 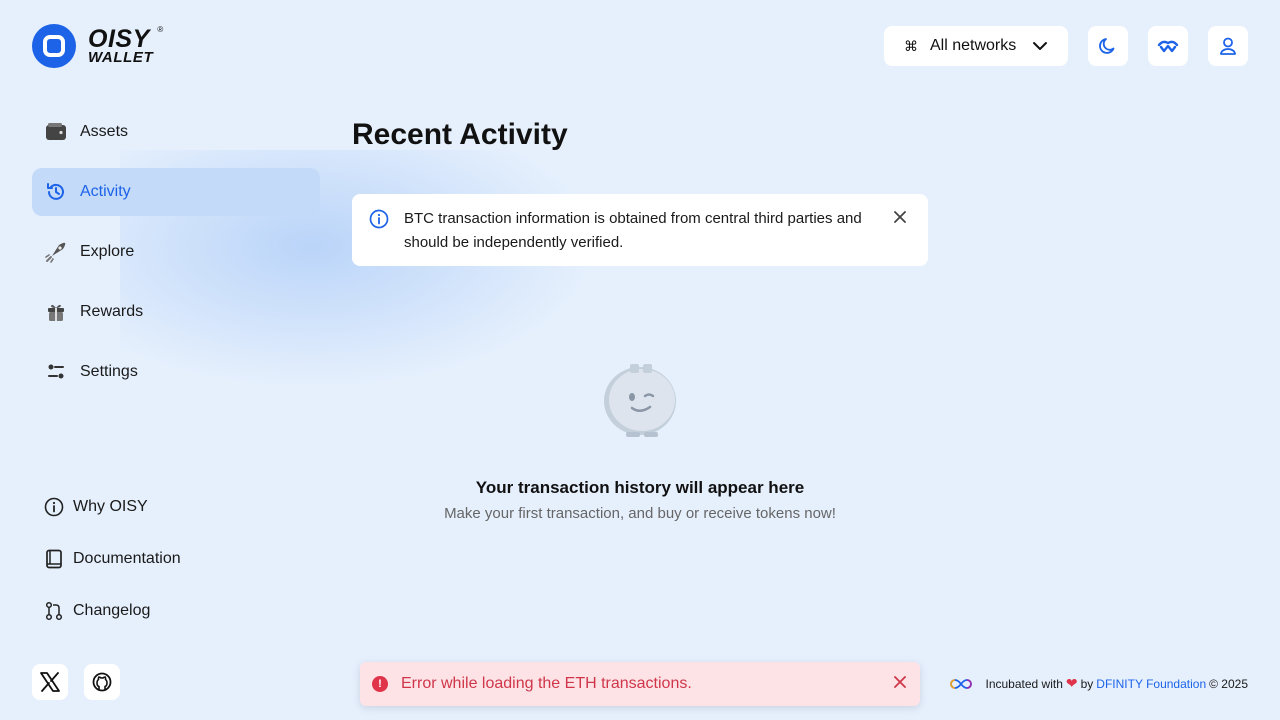 I want to click on oisy-logo-mark, so click(x=54, y=46).